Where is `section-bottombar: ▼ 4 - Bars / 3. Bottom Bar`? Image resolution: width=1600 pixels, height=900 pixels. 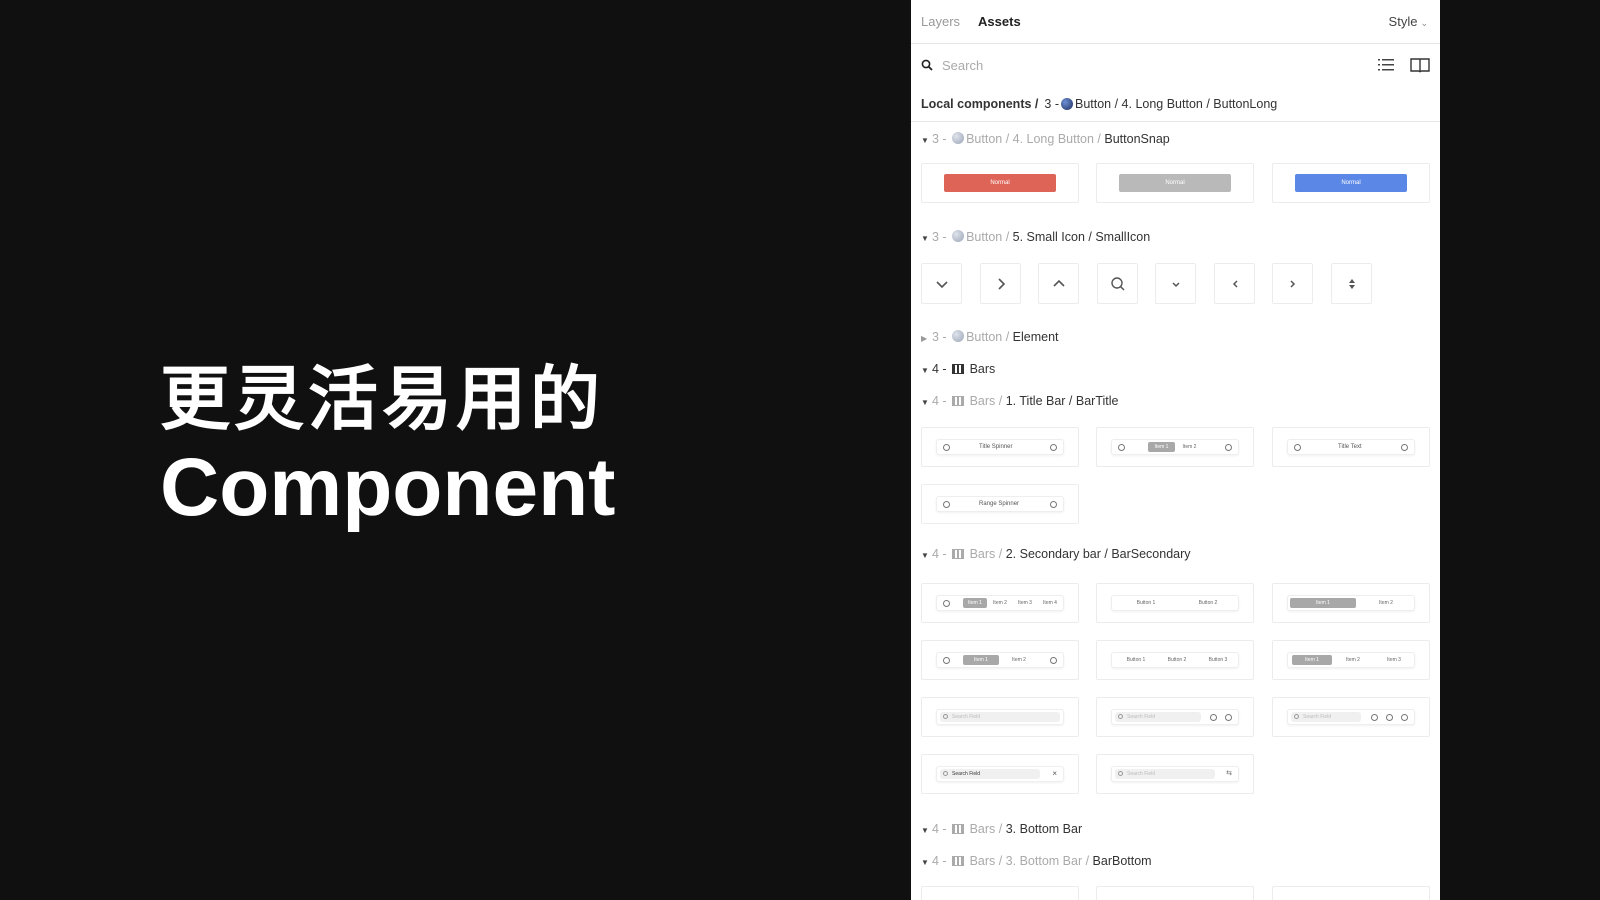
section-bottombar: ▼ 4 - Bars / 3. Bottom Bar is located at coordinates (1001, 829).